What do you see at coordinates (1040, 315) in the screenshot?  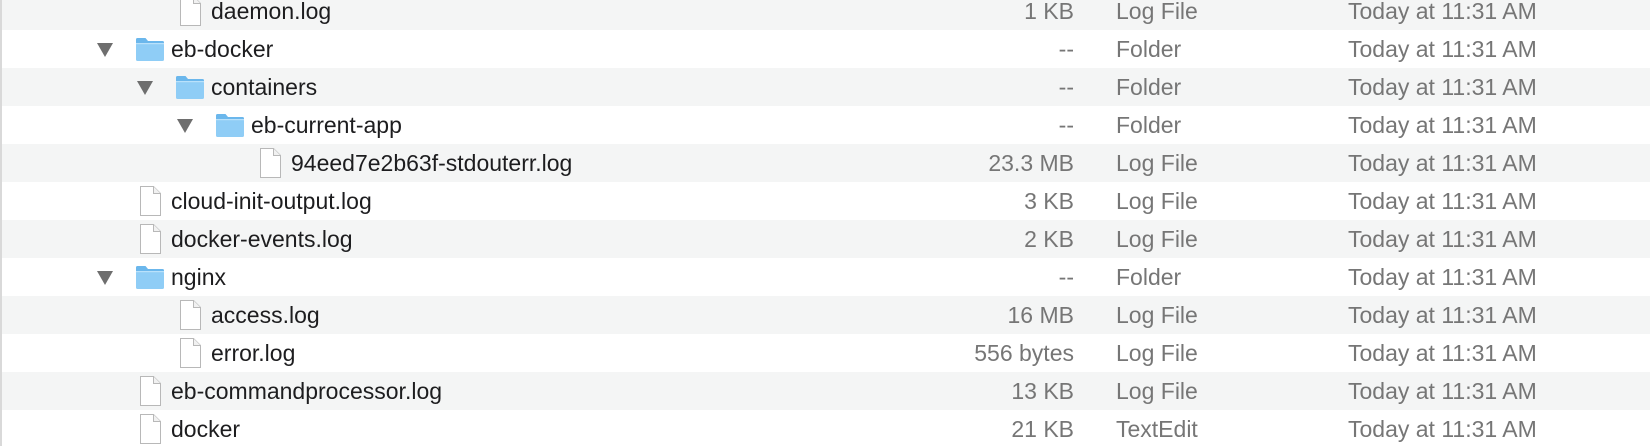 I see `item-size: 16 MB` at bounding box center [1040, 315].